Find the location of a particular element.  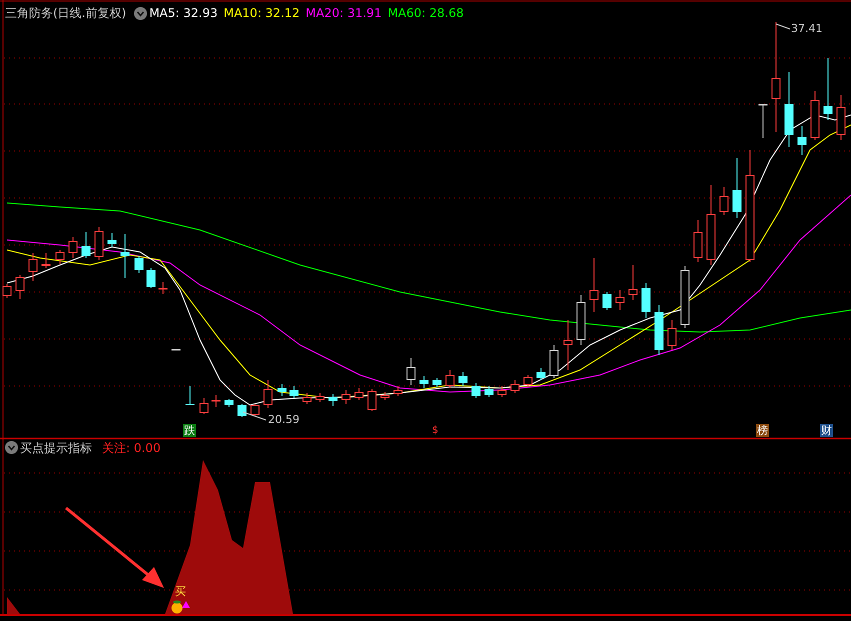

event-badge: 榜 is located at coordinates (762, 430).